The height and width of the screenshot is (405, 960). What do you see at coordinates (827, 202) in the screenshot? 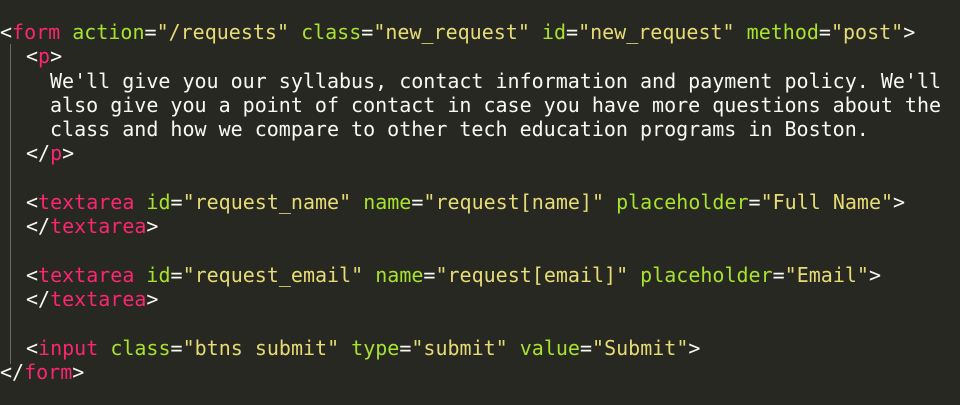
I see `attr-value: "Full Name"` at bounding box center [827, 202].